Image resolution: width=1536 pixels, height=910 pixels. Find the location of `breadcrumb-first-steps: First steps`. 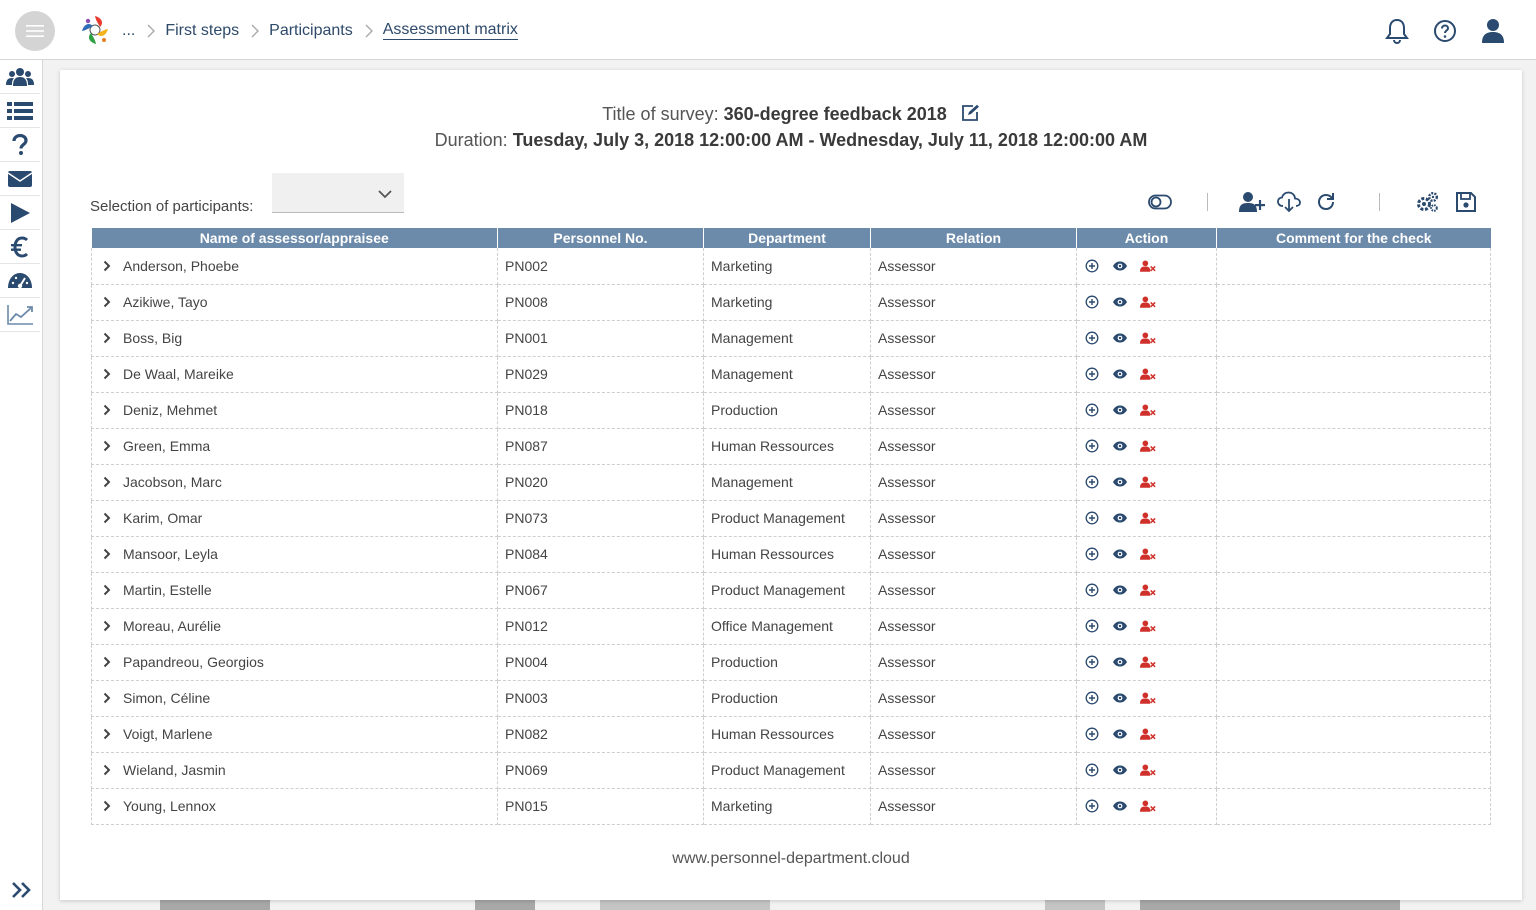

breadcrumb-first-steps: First steps is located at coordinates (202, 31).